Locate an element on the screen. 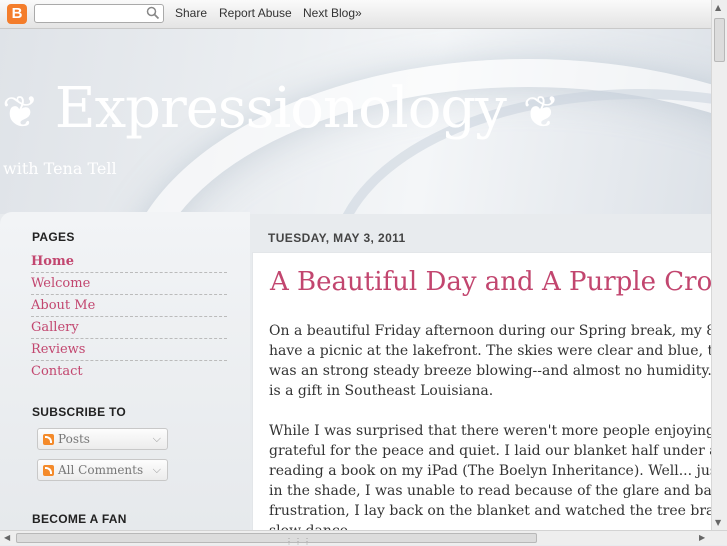  report-abuse-link: Report Abuse is located at coordinates (255, 13).